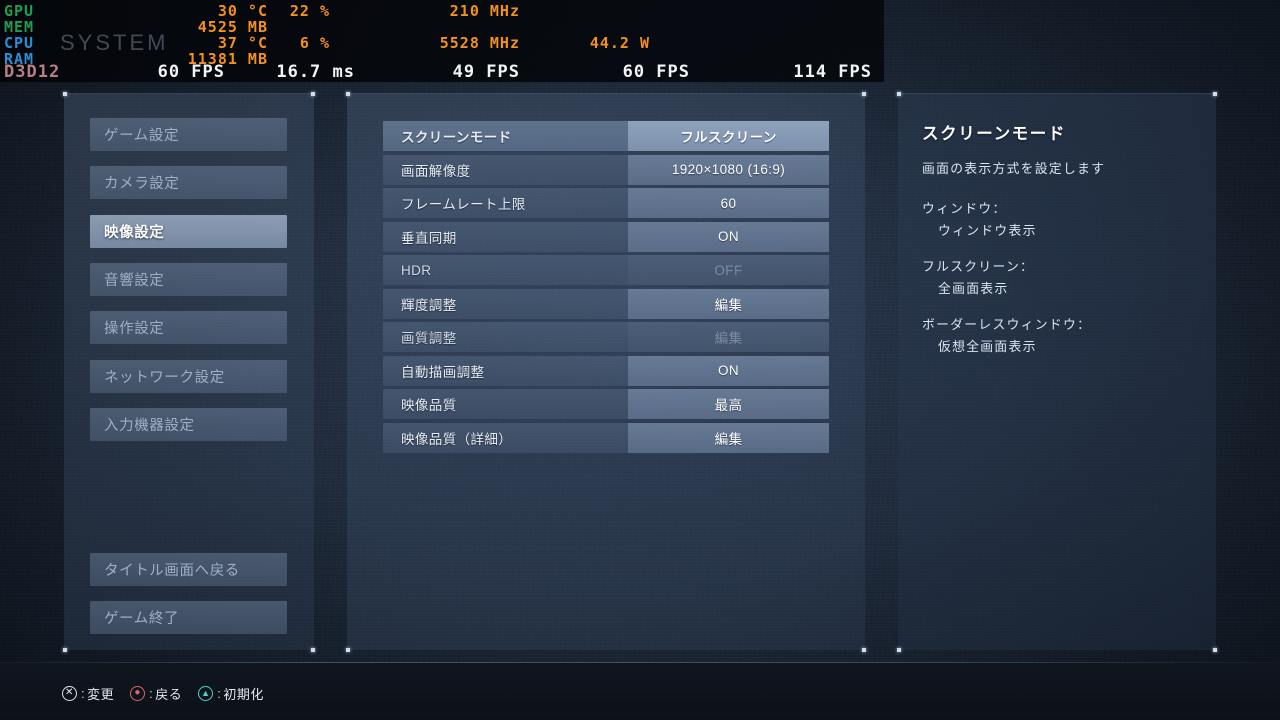 The width and height of the screenshot is (1280, 720). I want to click on settings-row: HDR OFF, so click(606, 270).